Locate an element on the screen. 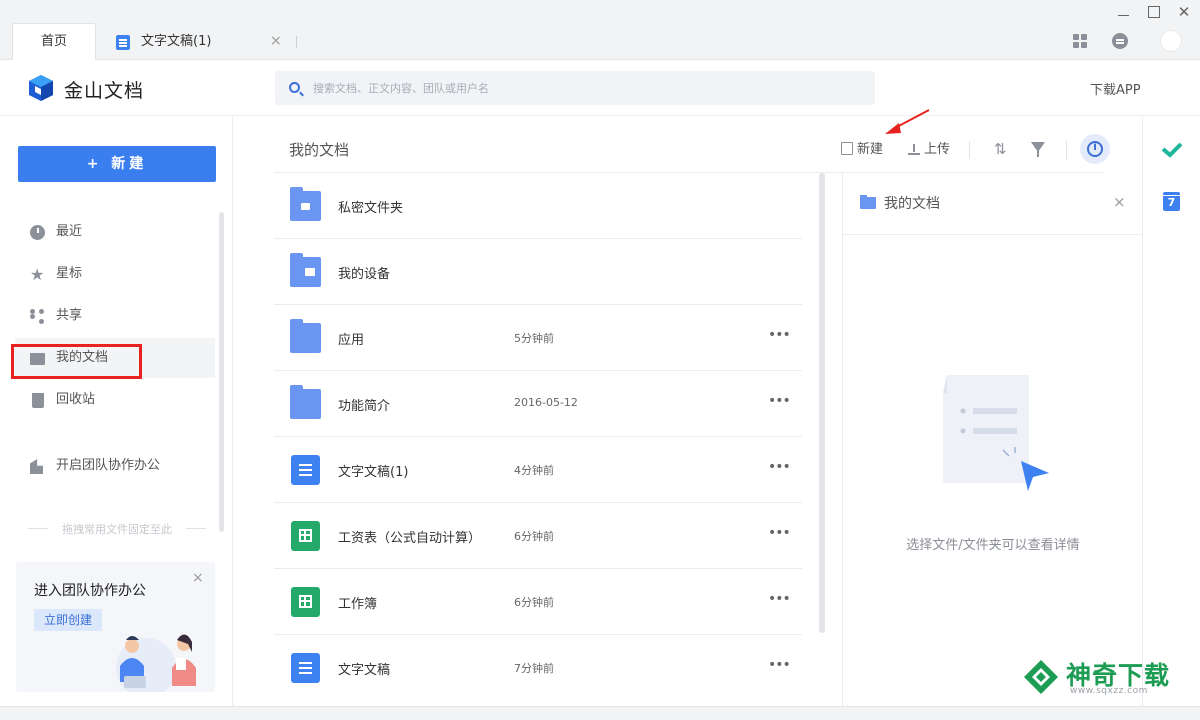  file-name: 文字文稿 is located at coordinates (364, 670).